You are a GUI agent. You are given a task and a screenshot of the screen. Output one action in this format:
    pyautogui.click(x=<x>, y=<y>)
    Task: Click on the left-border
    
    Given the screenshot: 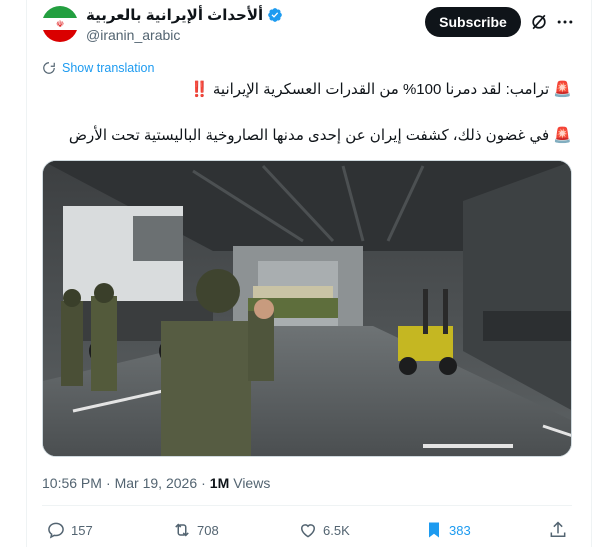 What is the action you would take?
    pyautogui.click(x=26, y=273)
    